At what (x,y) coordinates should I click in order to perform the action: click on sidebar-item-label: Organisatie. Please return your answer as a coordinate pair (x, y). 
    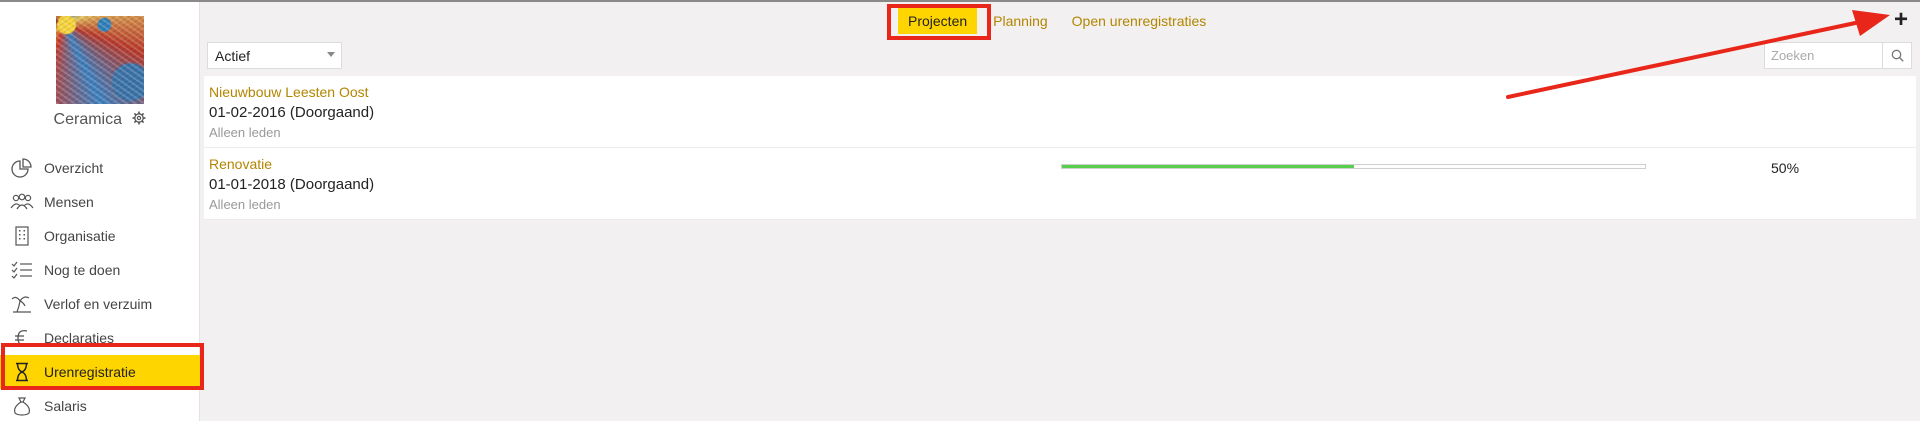
    Looking at the image, I should click on (80, 236).